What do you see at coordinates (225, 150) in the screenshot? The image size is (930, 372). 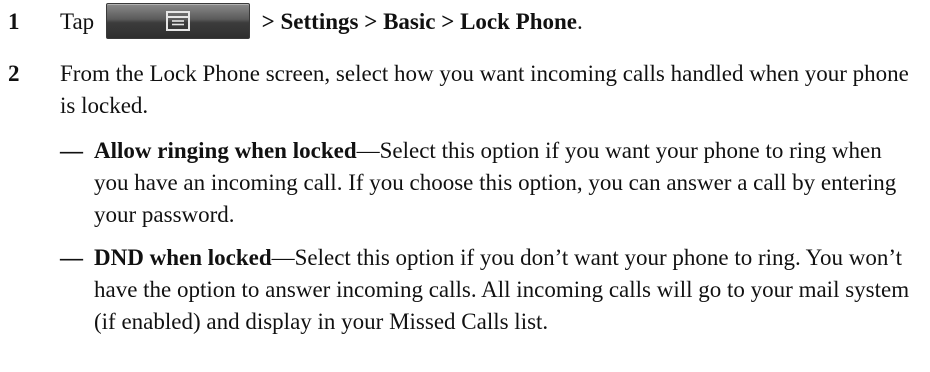 I see `option-title: Allow ringing when locked` at bounding box center [225, 150].